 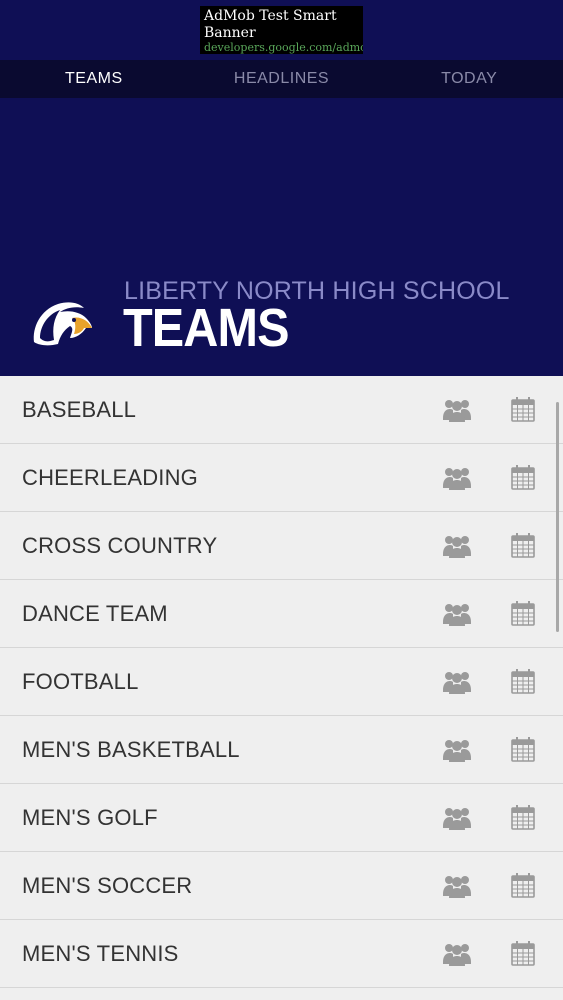 What do you see at coordinates (95, 613) in the screenshot?
I see `team-name: DANCE TEAM` at bounding box center [95, 613].